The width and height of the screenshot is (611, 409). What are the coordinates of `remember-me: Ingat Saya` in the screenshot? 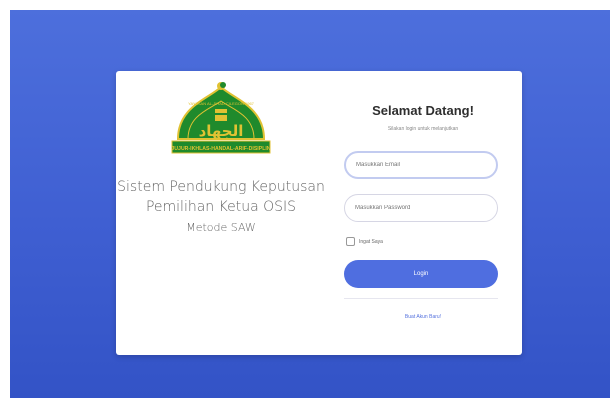 It's located at (364, 241).